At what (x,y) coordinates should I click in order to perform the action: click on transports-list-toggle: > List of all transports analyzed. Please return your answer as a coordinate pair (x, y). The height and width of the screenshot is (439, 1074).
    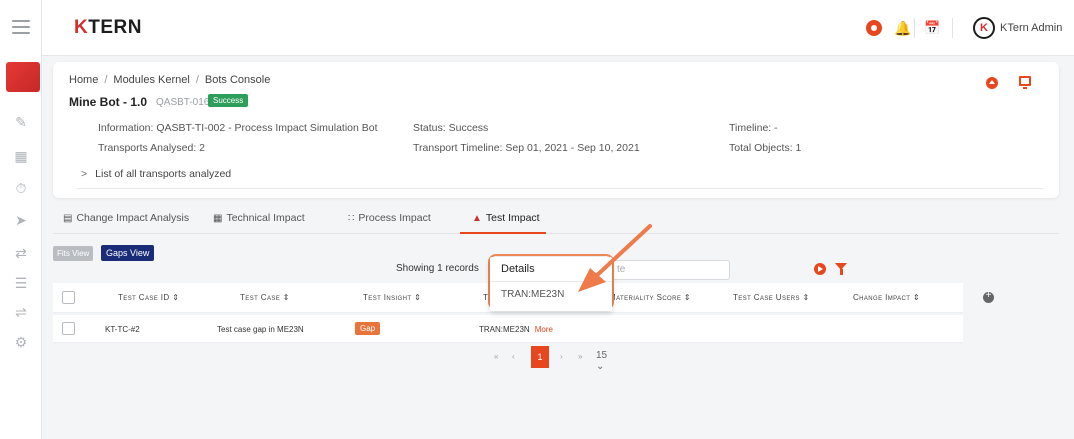
    Looking at the image, I should click on (156, 174).